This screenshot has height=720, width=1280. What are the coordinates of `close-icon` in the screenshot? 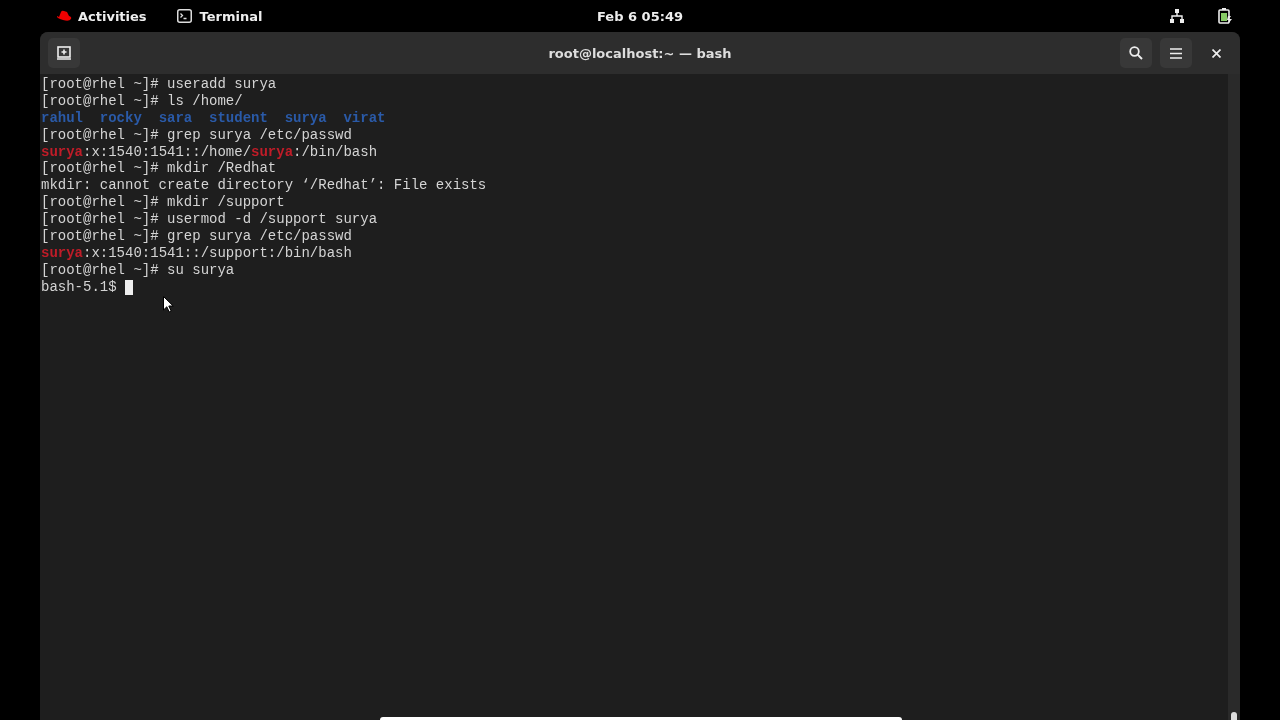 It's located at (1216, 53).